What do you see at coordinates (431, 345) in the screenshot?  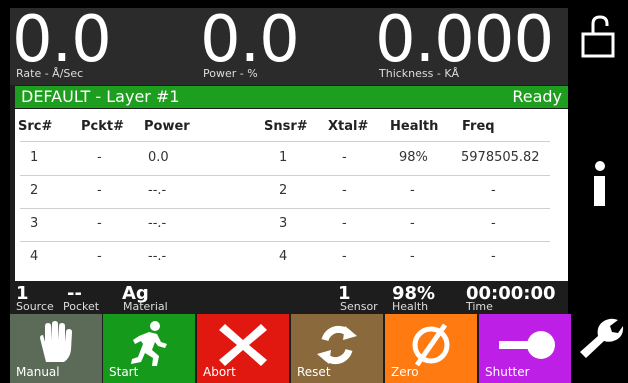 I see `empty-set-icon` at bounding box center [431, 345].